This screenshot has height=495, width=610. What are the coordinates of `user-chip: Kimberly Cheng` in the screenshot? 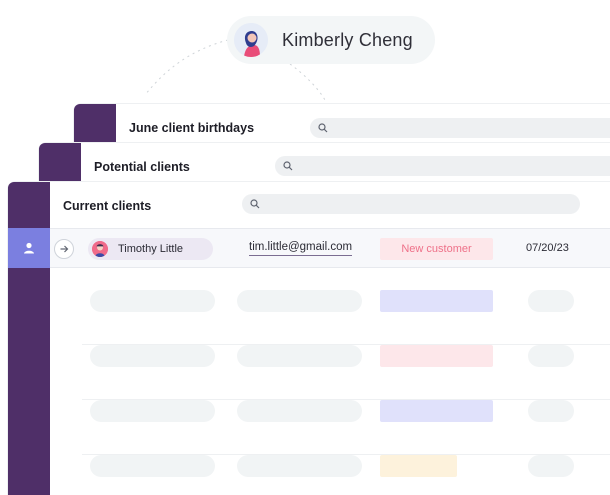 It's located at (331, 40).